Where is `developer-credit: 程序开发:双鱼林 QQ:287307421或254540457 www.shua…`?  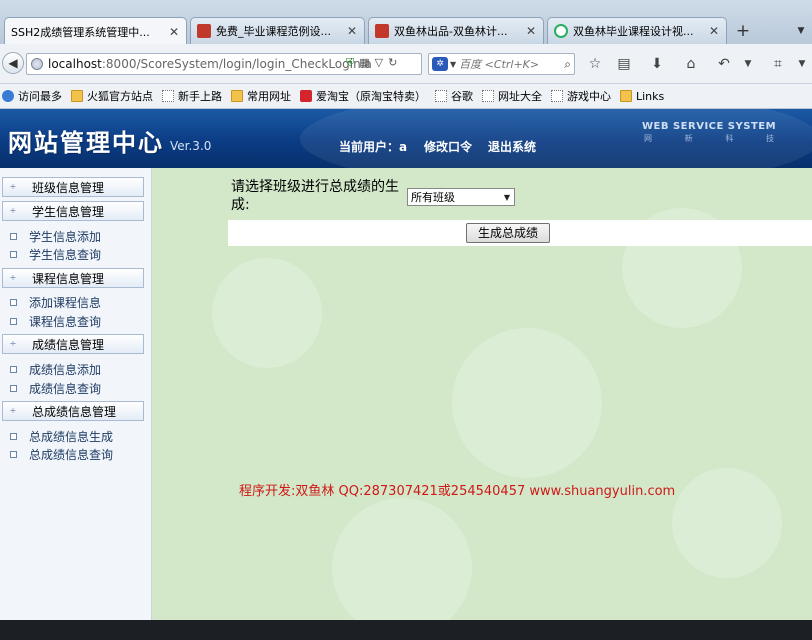 developer-credit: 程序开发:双鱼林 QQ:287307421或254540457 www.shua… is located at coordinates (457, 491).